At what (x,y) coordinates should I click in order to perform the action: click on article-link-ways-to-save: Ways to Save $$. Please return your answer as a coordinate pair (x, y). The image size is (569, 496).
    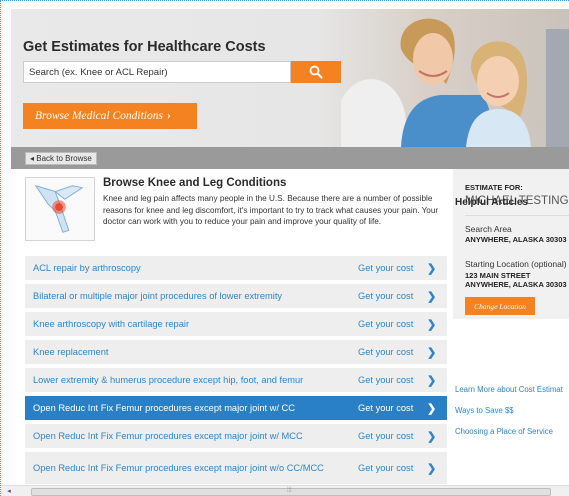
    Looking at the image, I should click on (484, 410).